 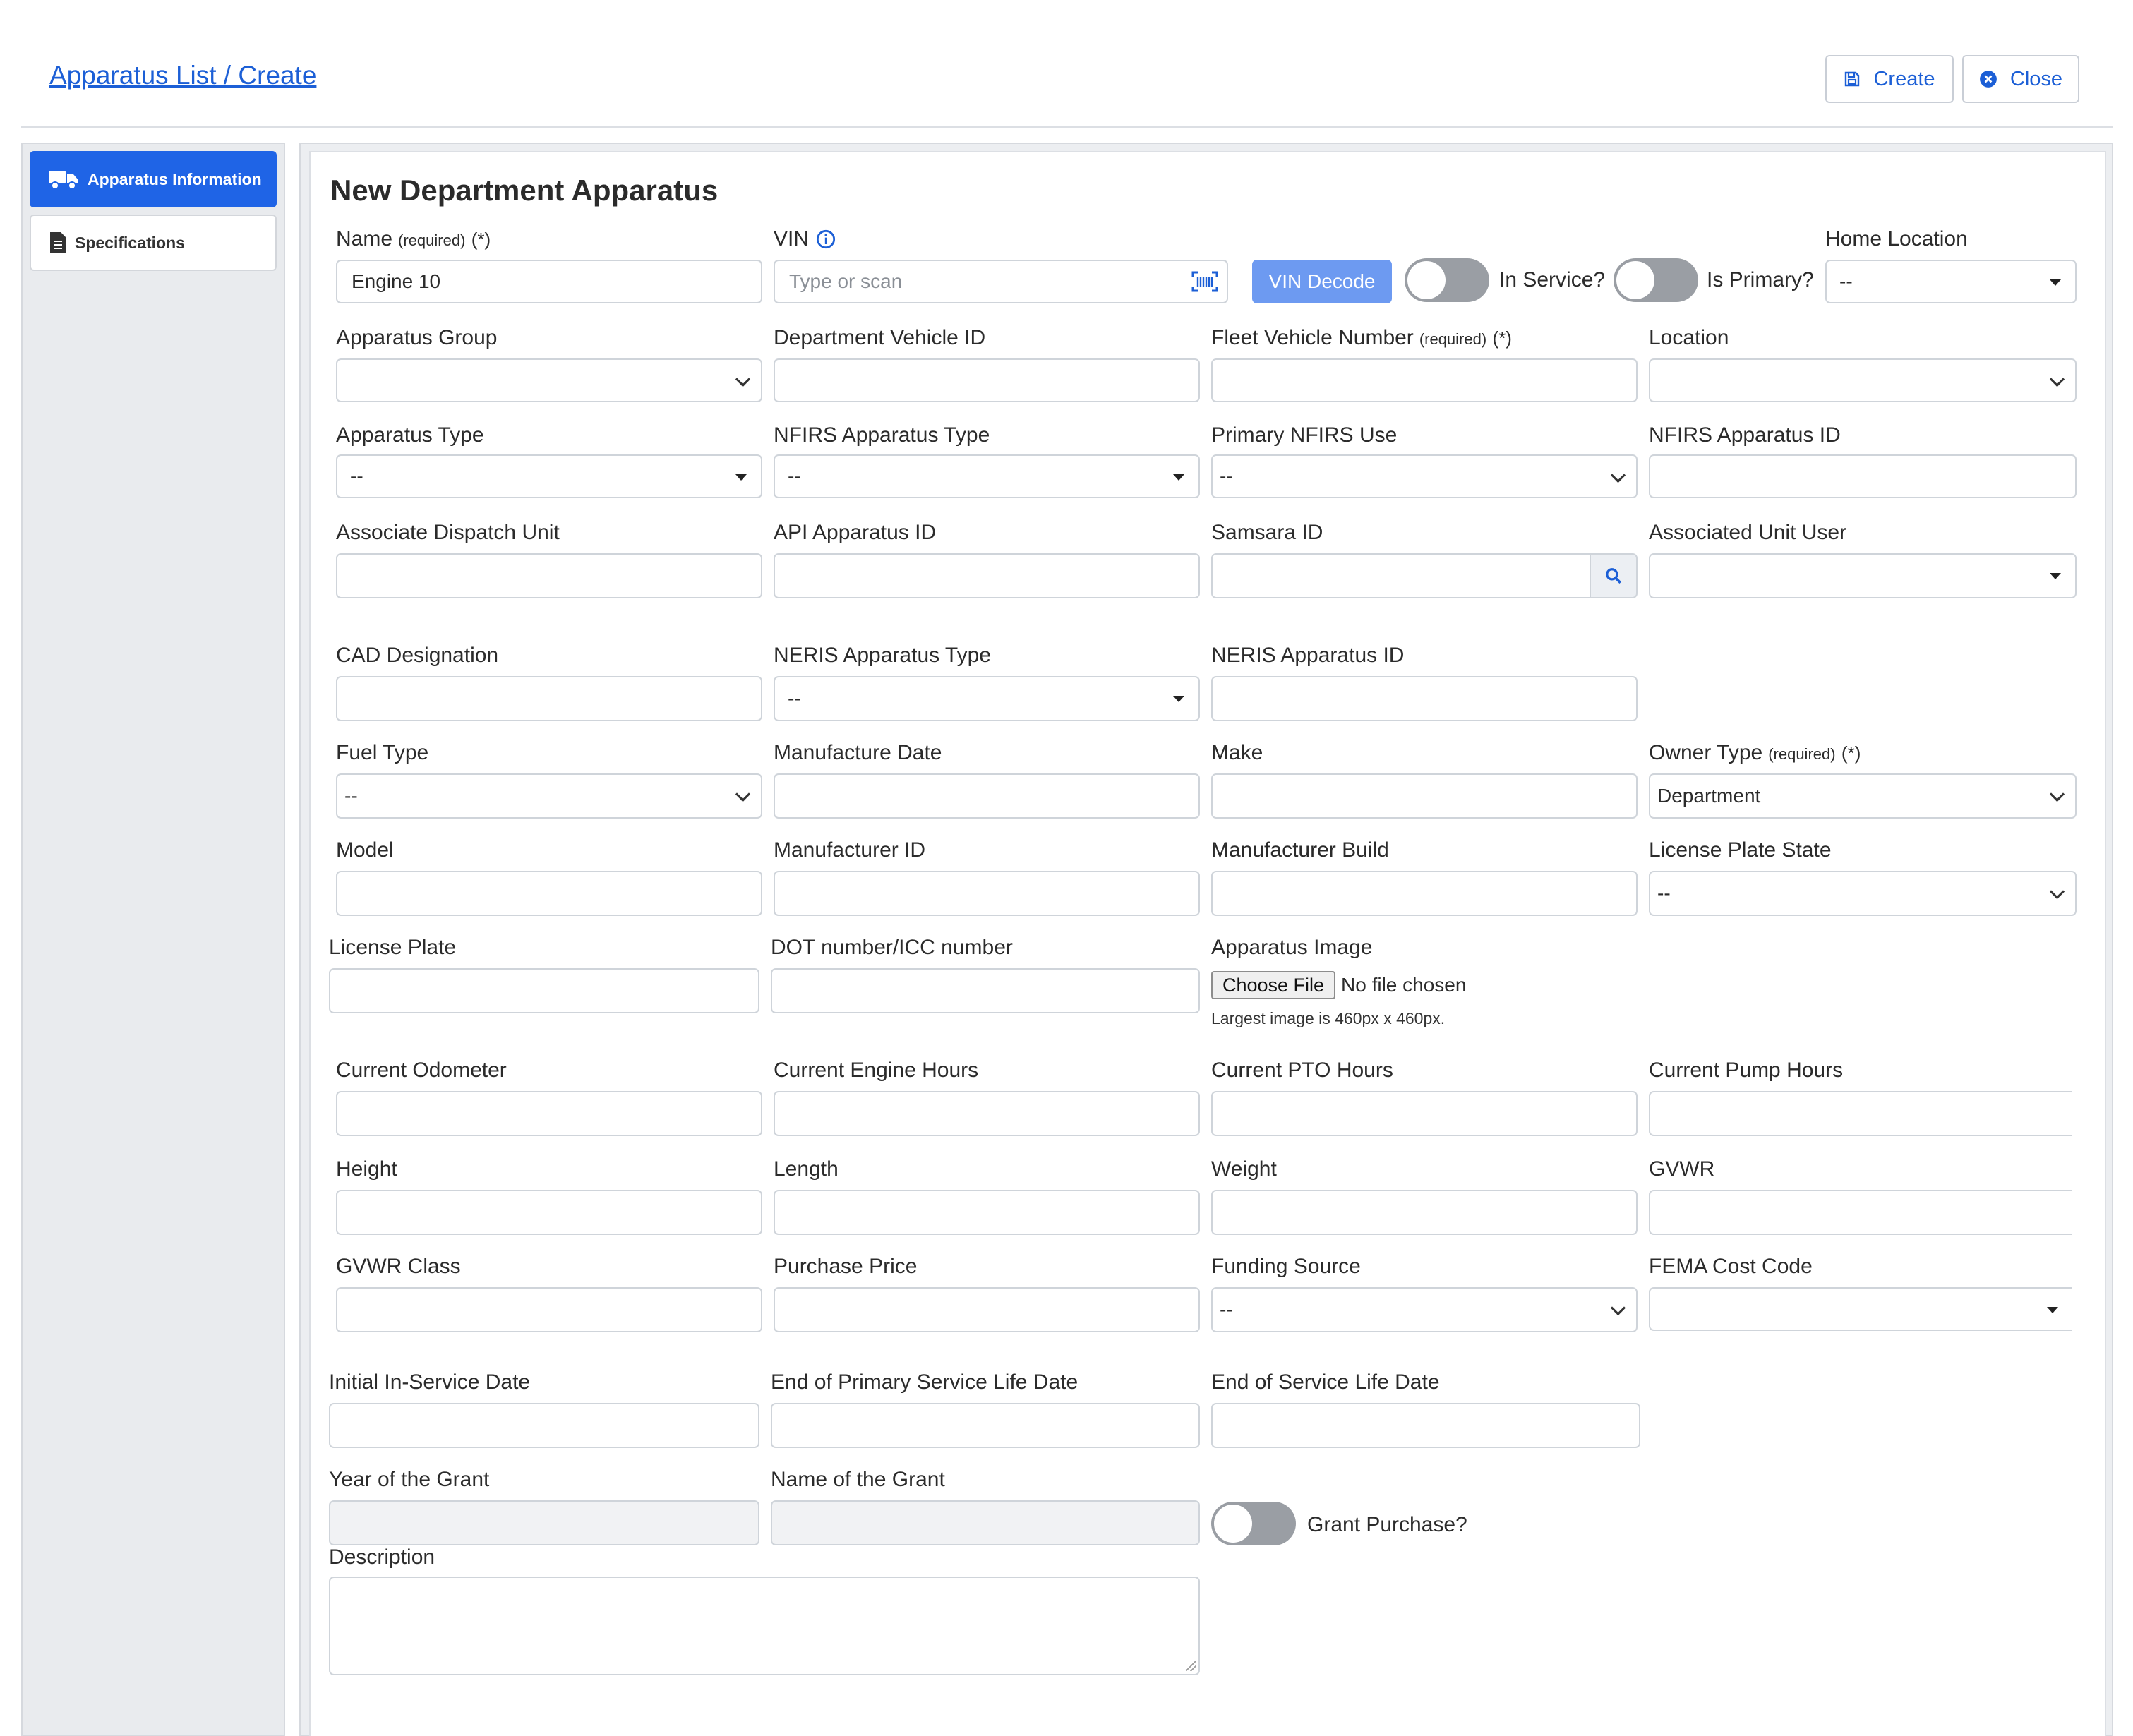 What do you see at coordinates (417, 337) in the screenshot?
I see `apparatus-group-label: Apparatus Group` at bounding box center [417, 337].